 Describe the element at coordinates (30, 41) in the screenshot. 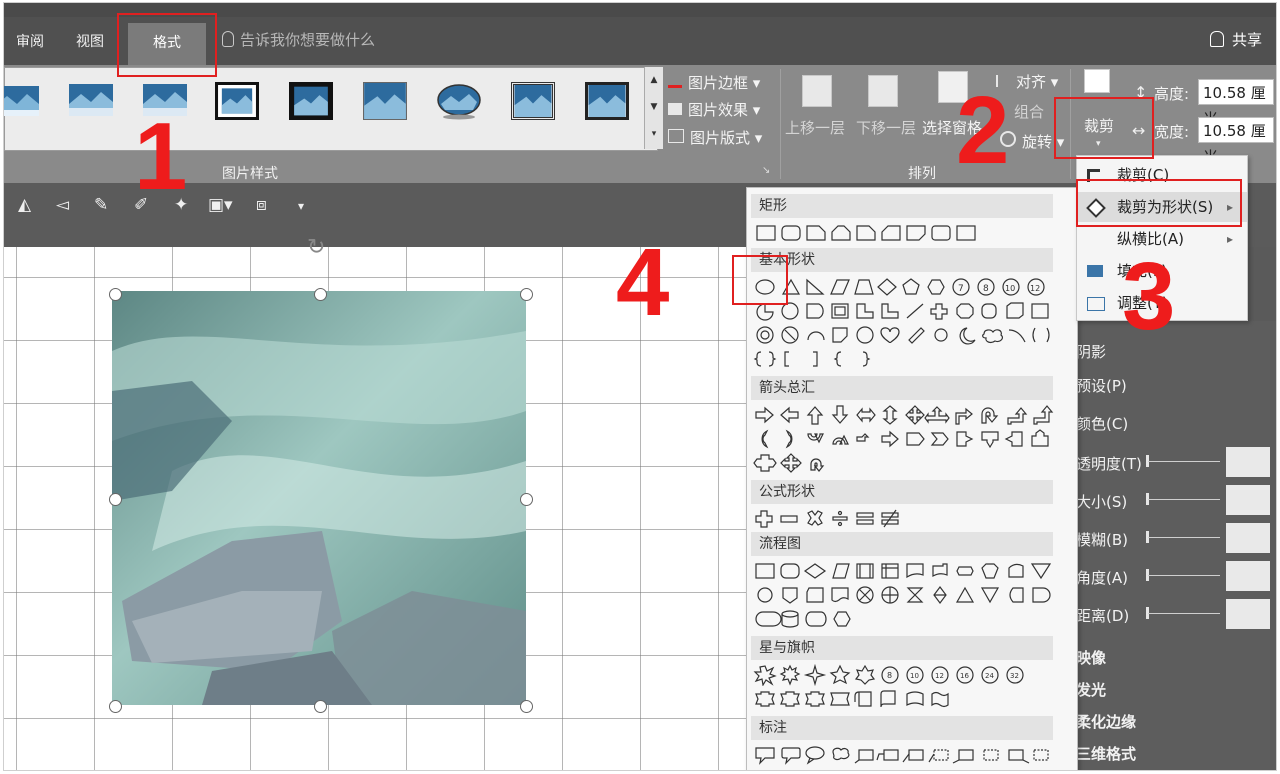

I see `tab-review: 审阅` at that location.